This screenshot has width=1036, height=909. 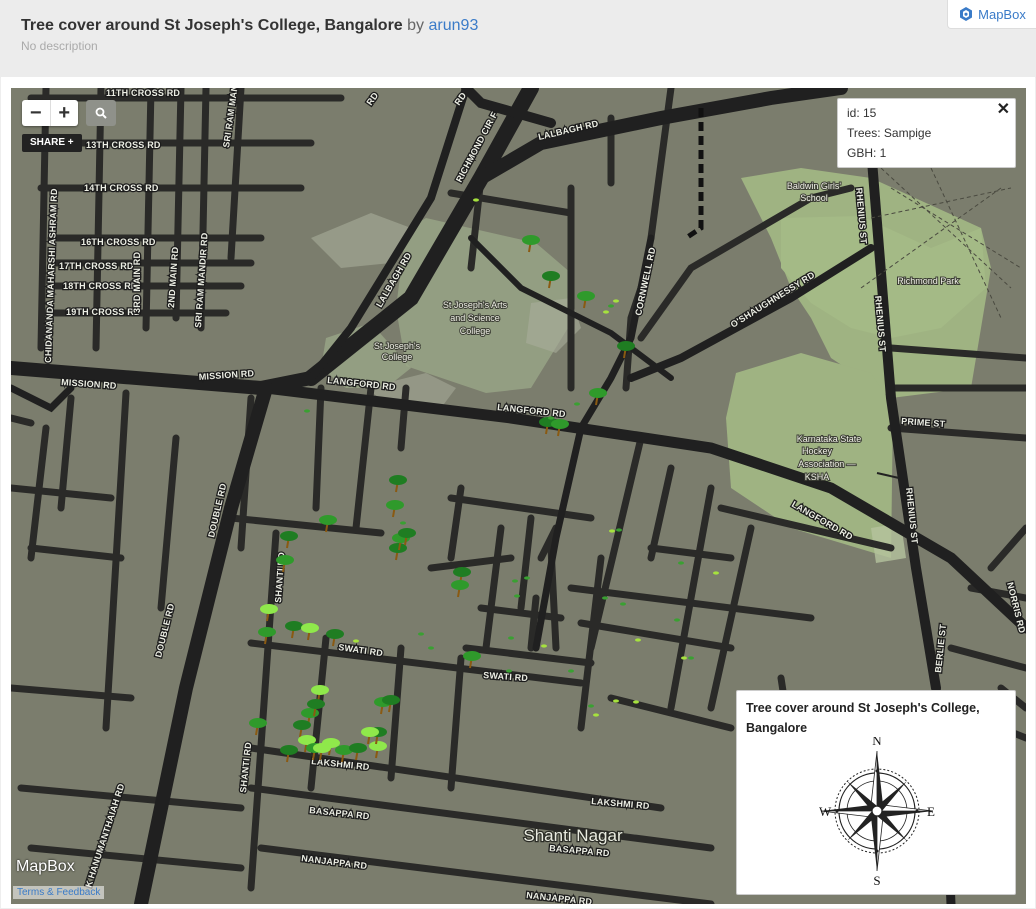 I want to click on road-label-14th-cross: 14TH CROSS RD, so click(x=121, y=188).